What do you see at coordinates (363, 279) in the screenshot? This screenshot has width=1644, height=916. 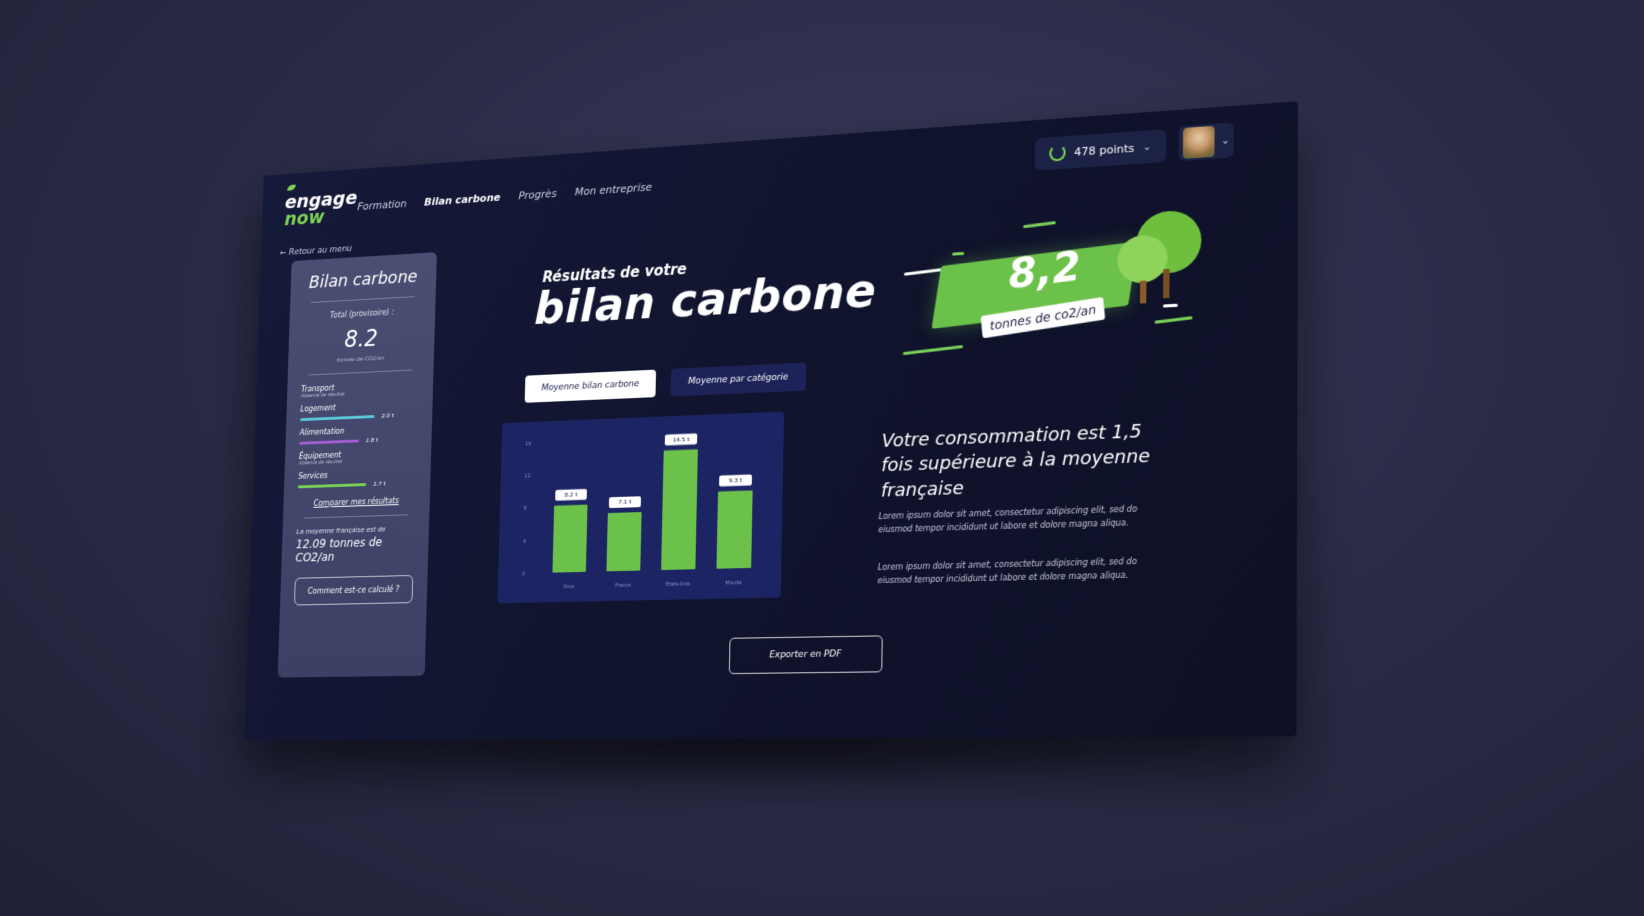 I see `sidebar-title: Bilan carbone` at bounding box center [363, 279].